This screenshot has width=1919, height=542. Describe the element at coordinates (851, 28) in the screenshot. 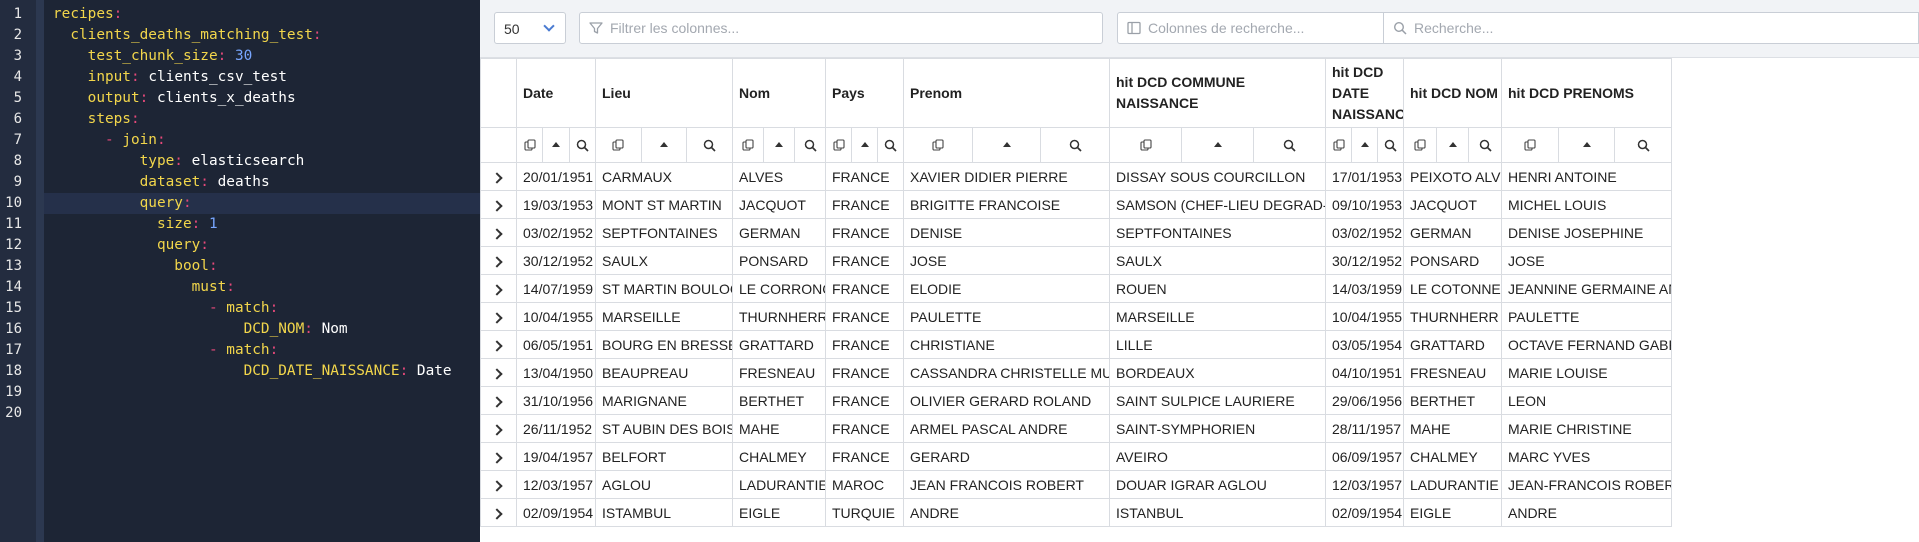

I see `column-filter-input` at that location.